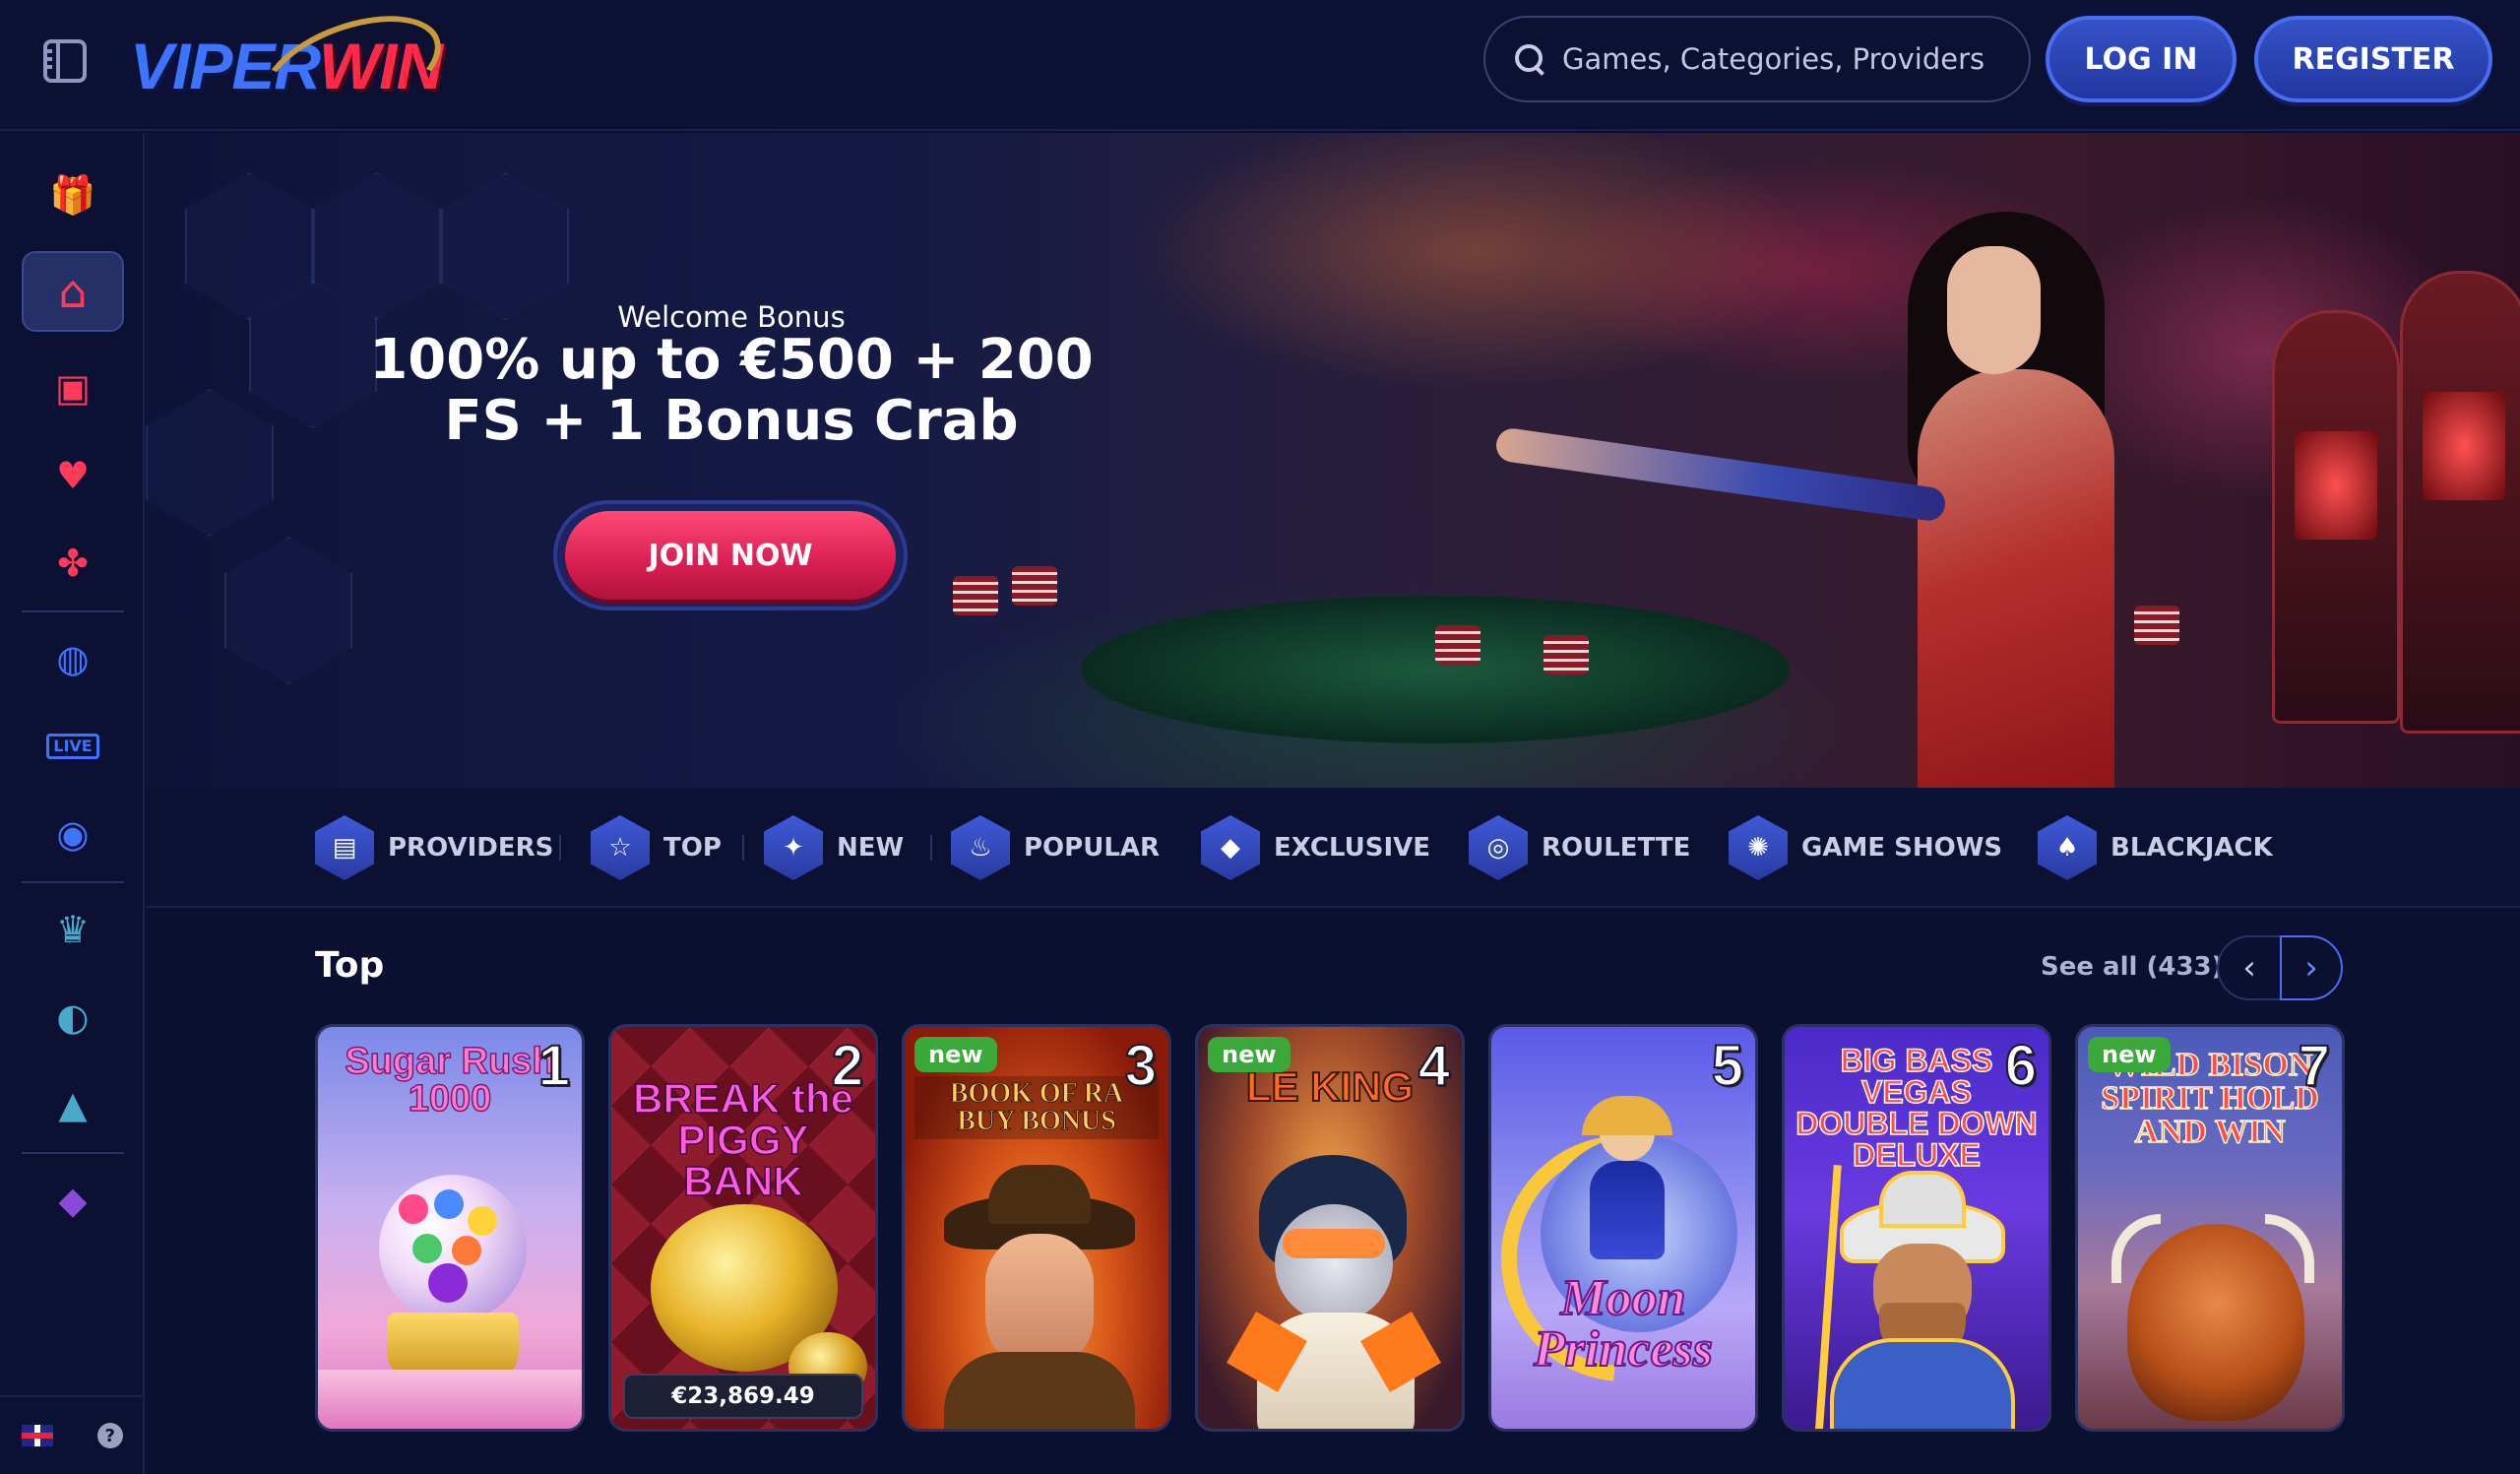 The width and height of the screenshot is (2520, 1474). I want to click on game-rank: 3, so click(1141, 1066).